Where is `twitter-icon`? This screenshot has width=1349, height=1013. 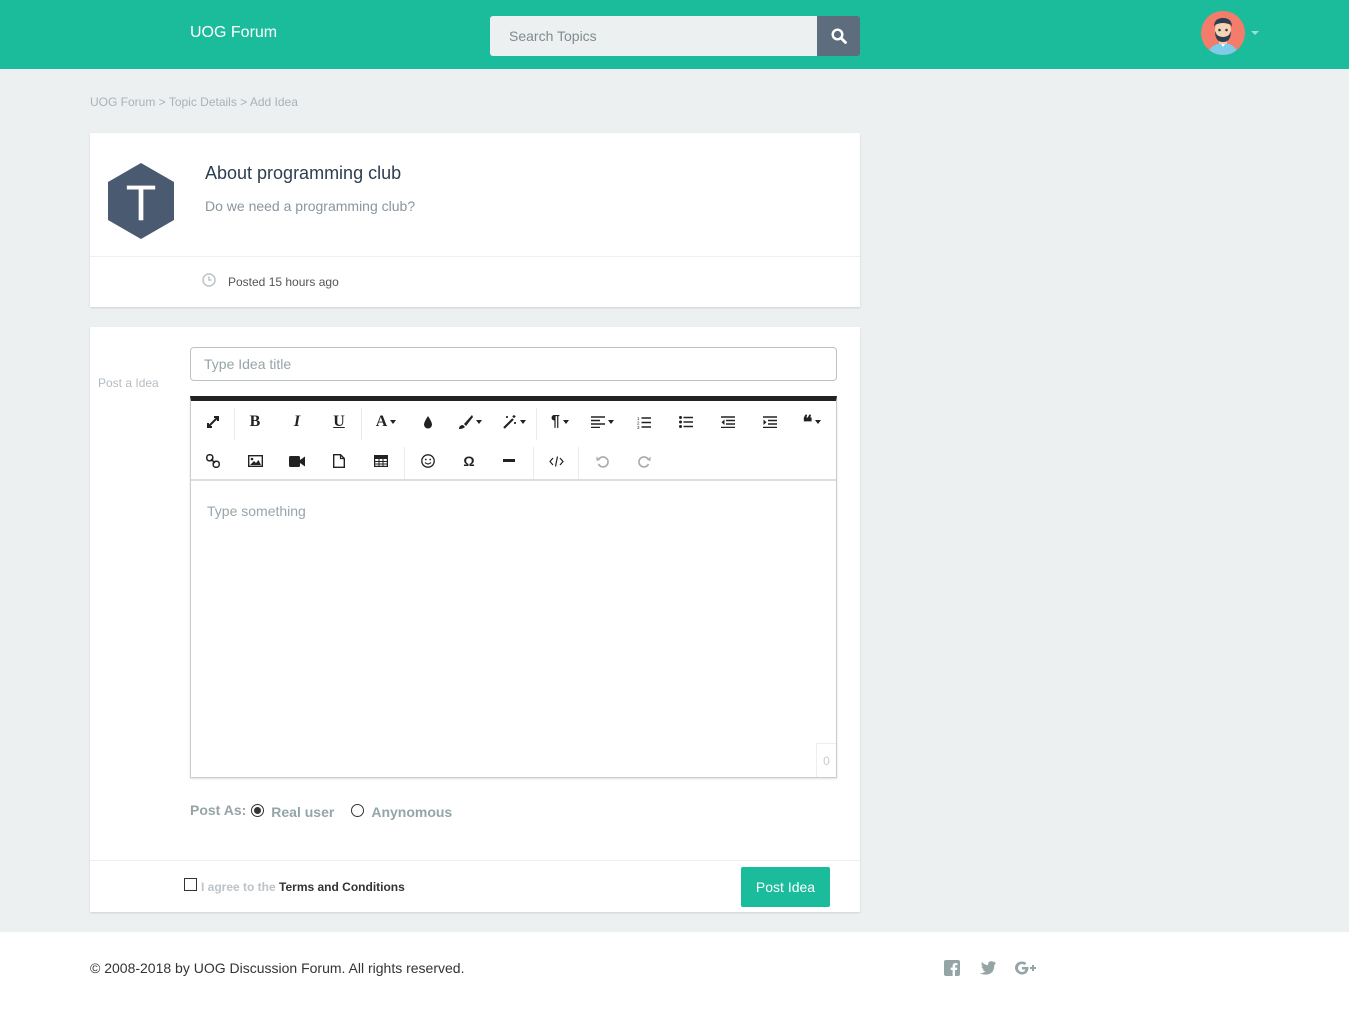 twitter-icon is located at coordinates (987, 968).